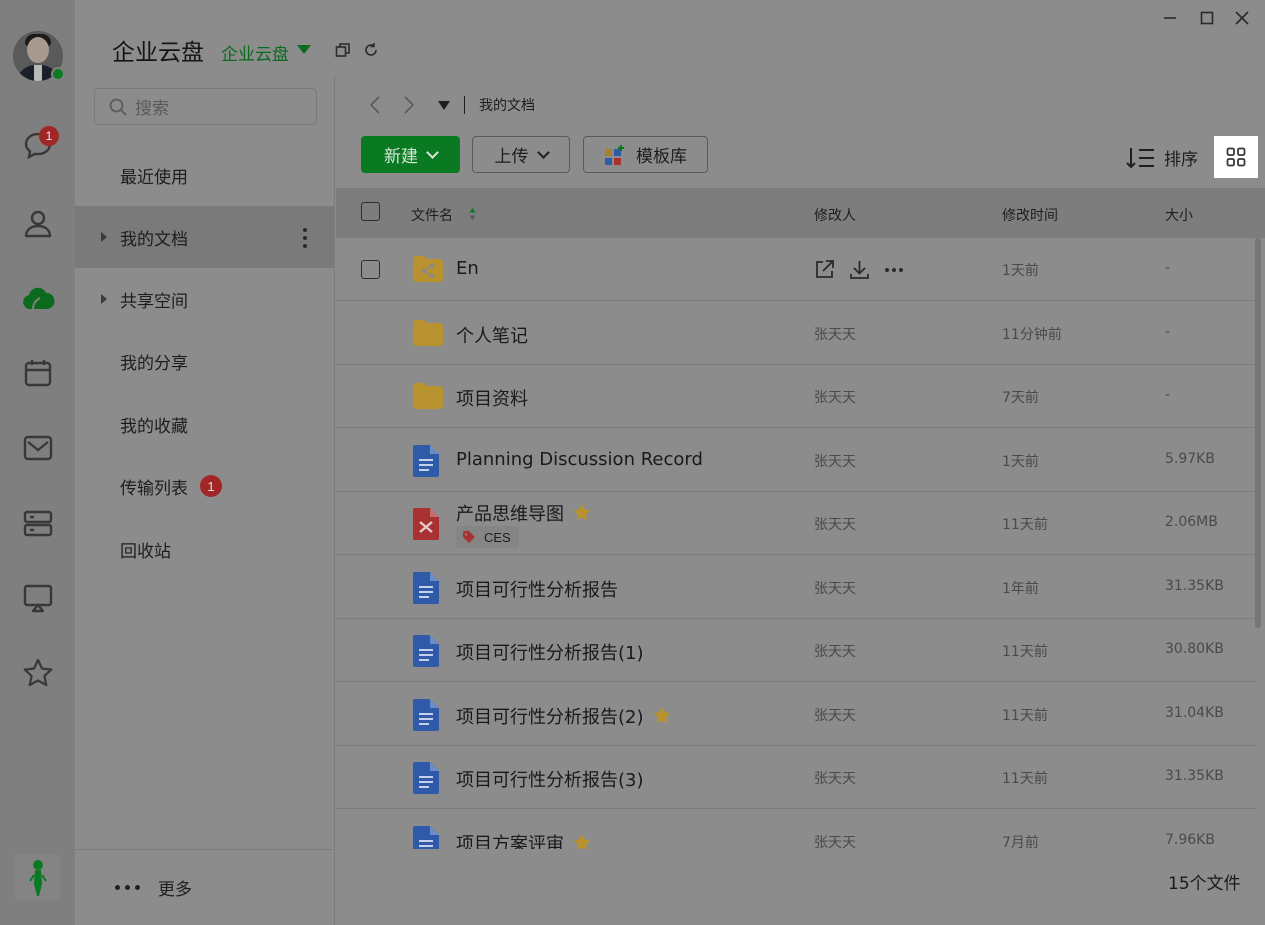 The image size is (1265, 925). Describe the element at coordinates (1242, 18) in the screenshot. I see `close-icon` at that location.